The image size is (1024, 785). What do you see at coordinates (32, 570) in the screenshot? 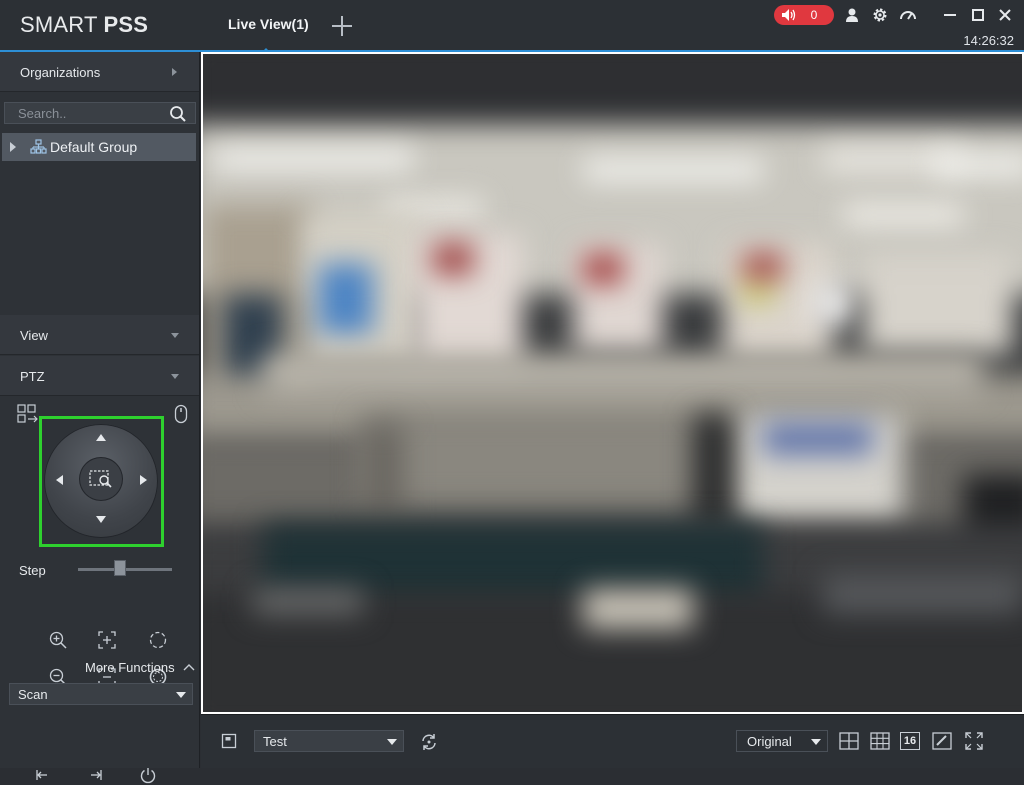
I see `step-label: Step` at bounding box center [32, 570].